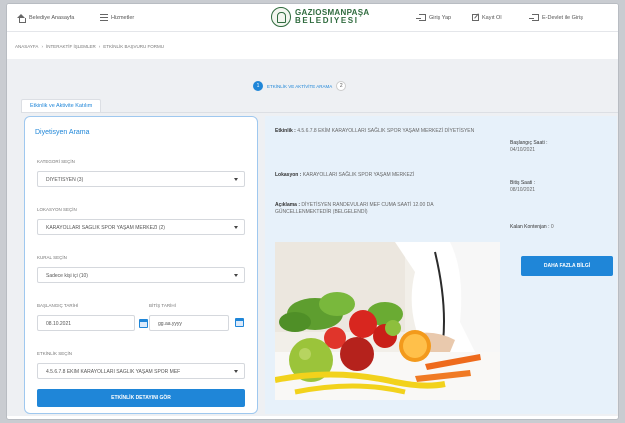  What do you see at coordinates (358, 175) in the screenshot?
I see `event-location-value: KARAYOLLARI SAĞLIK SPOR YAŞAM MERKEZİ` at bounding box center [358, 175].